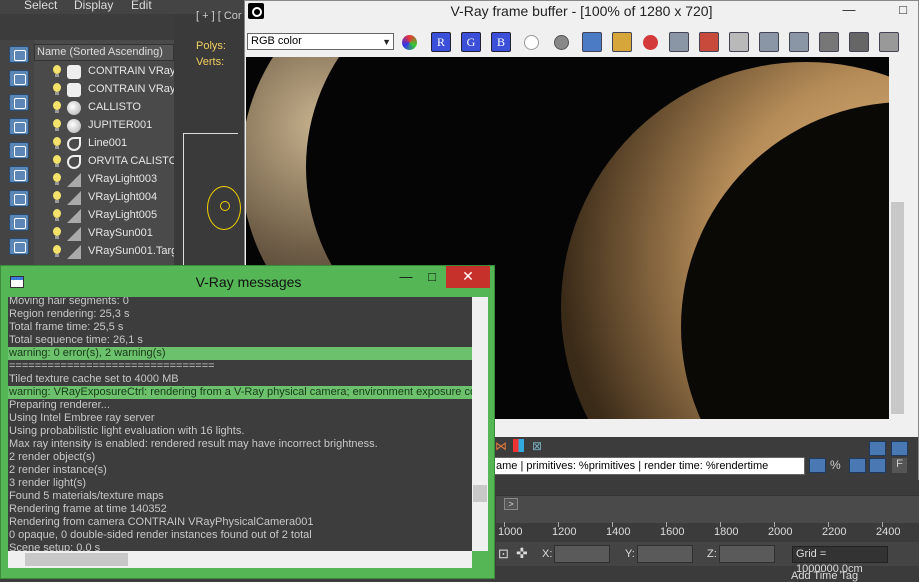  I want to click on render-teapot-icon, so click(739, 42).